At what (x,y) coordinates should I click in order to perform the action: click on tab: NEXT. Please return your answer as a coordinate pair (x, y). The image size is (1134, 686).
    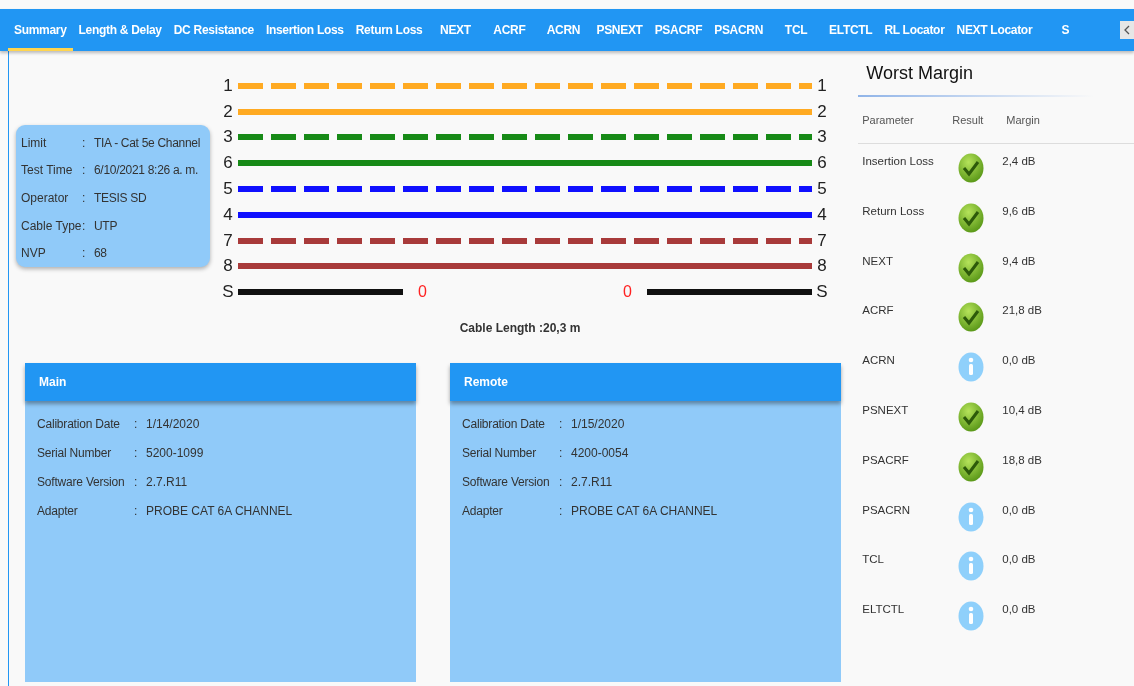
    Looking at the image, I should click on (455, 30).